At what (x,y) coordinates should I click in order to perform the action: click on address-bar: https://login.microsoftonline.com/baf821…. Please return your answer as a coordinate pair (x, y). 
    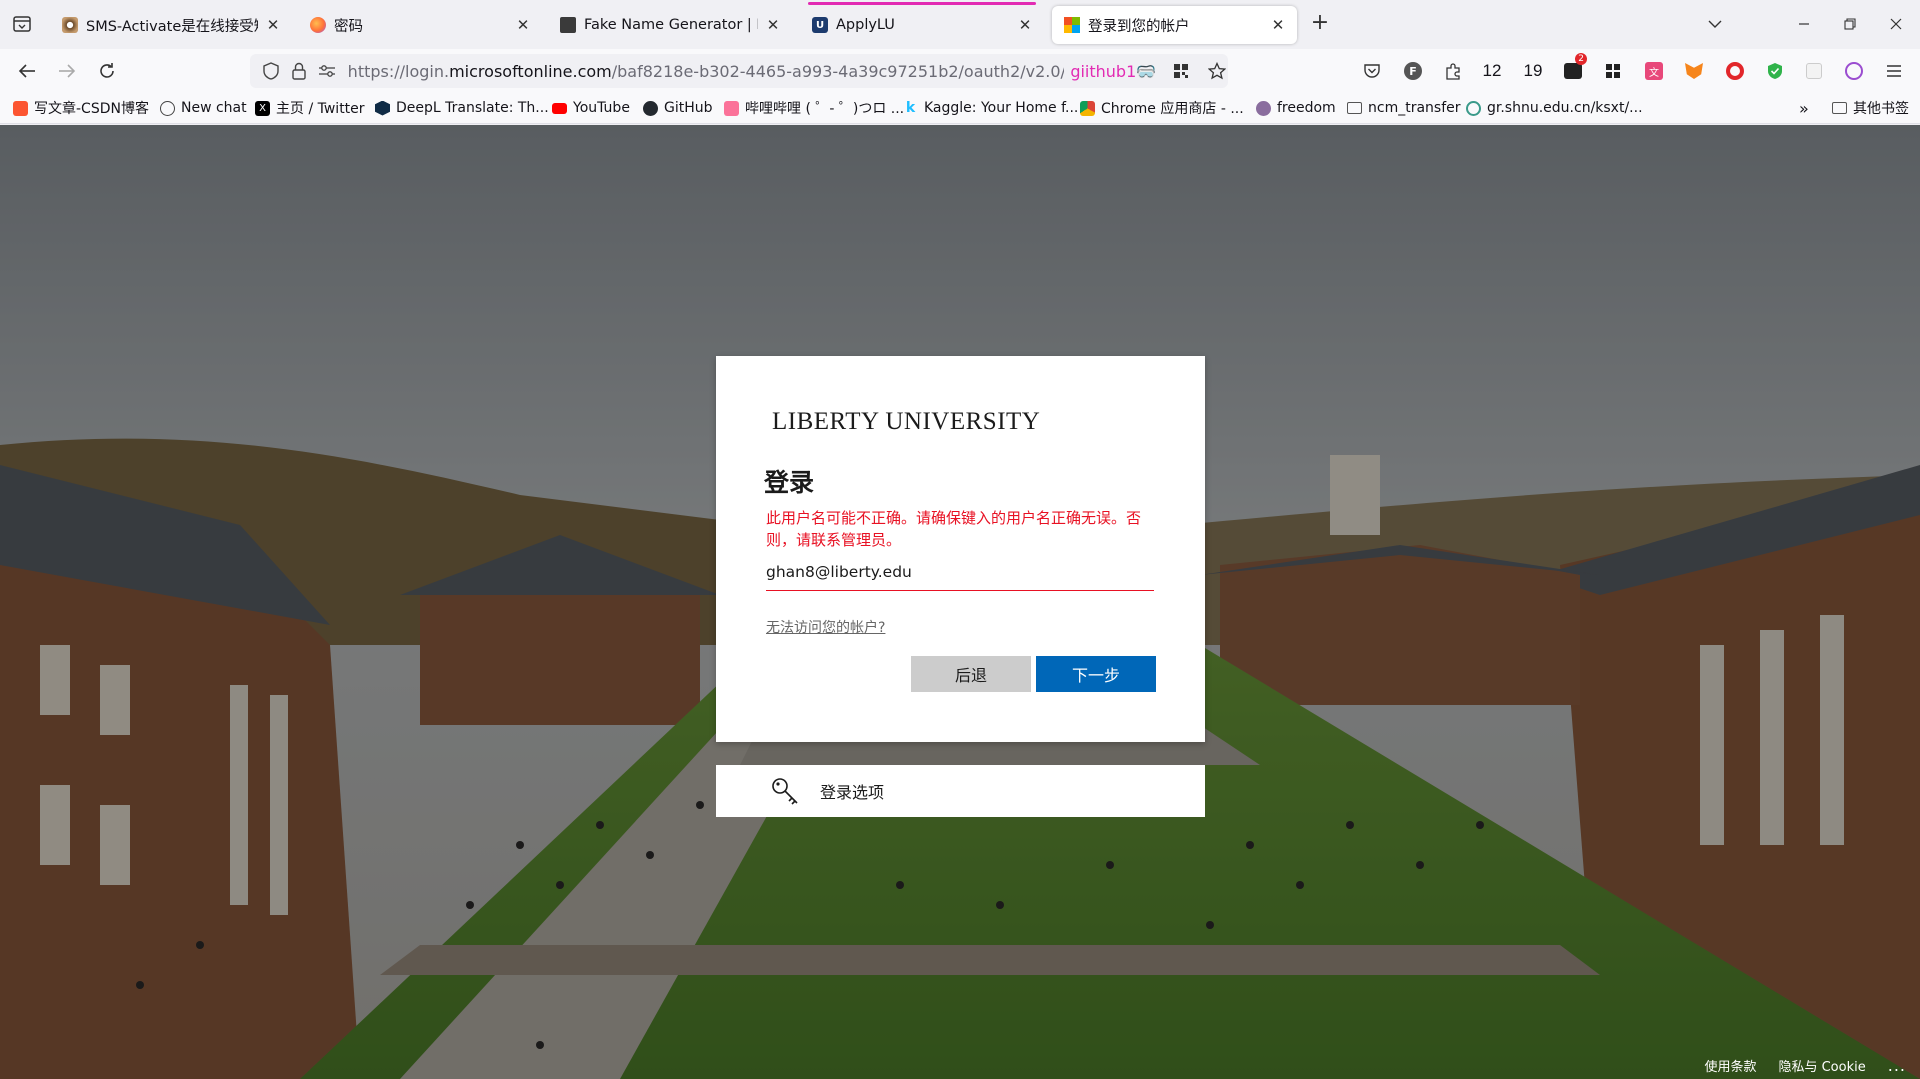
    Looking at the image, I should click on (739, 71).